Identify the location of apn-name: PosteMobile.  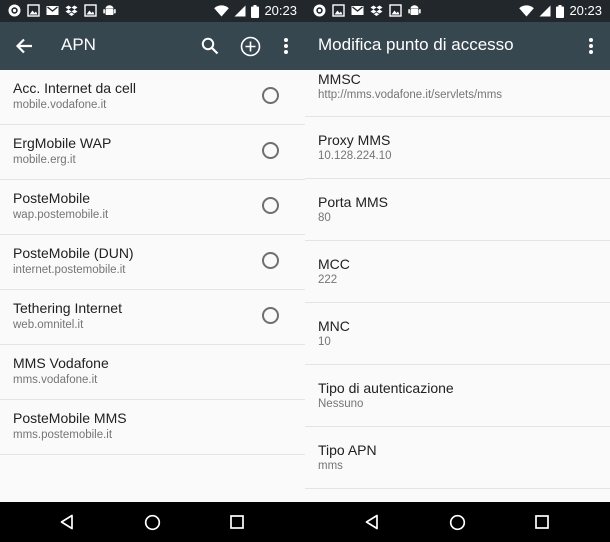
(52, 198).